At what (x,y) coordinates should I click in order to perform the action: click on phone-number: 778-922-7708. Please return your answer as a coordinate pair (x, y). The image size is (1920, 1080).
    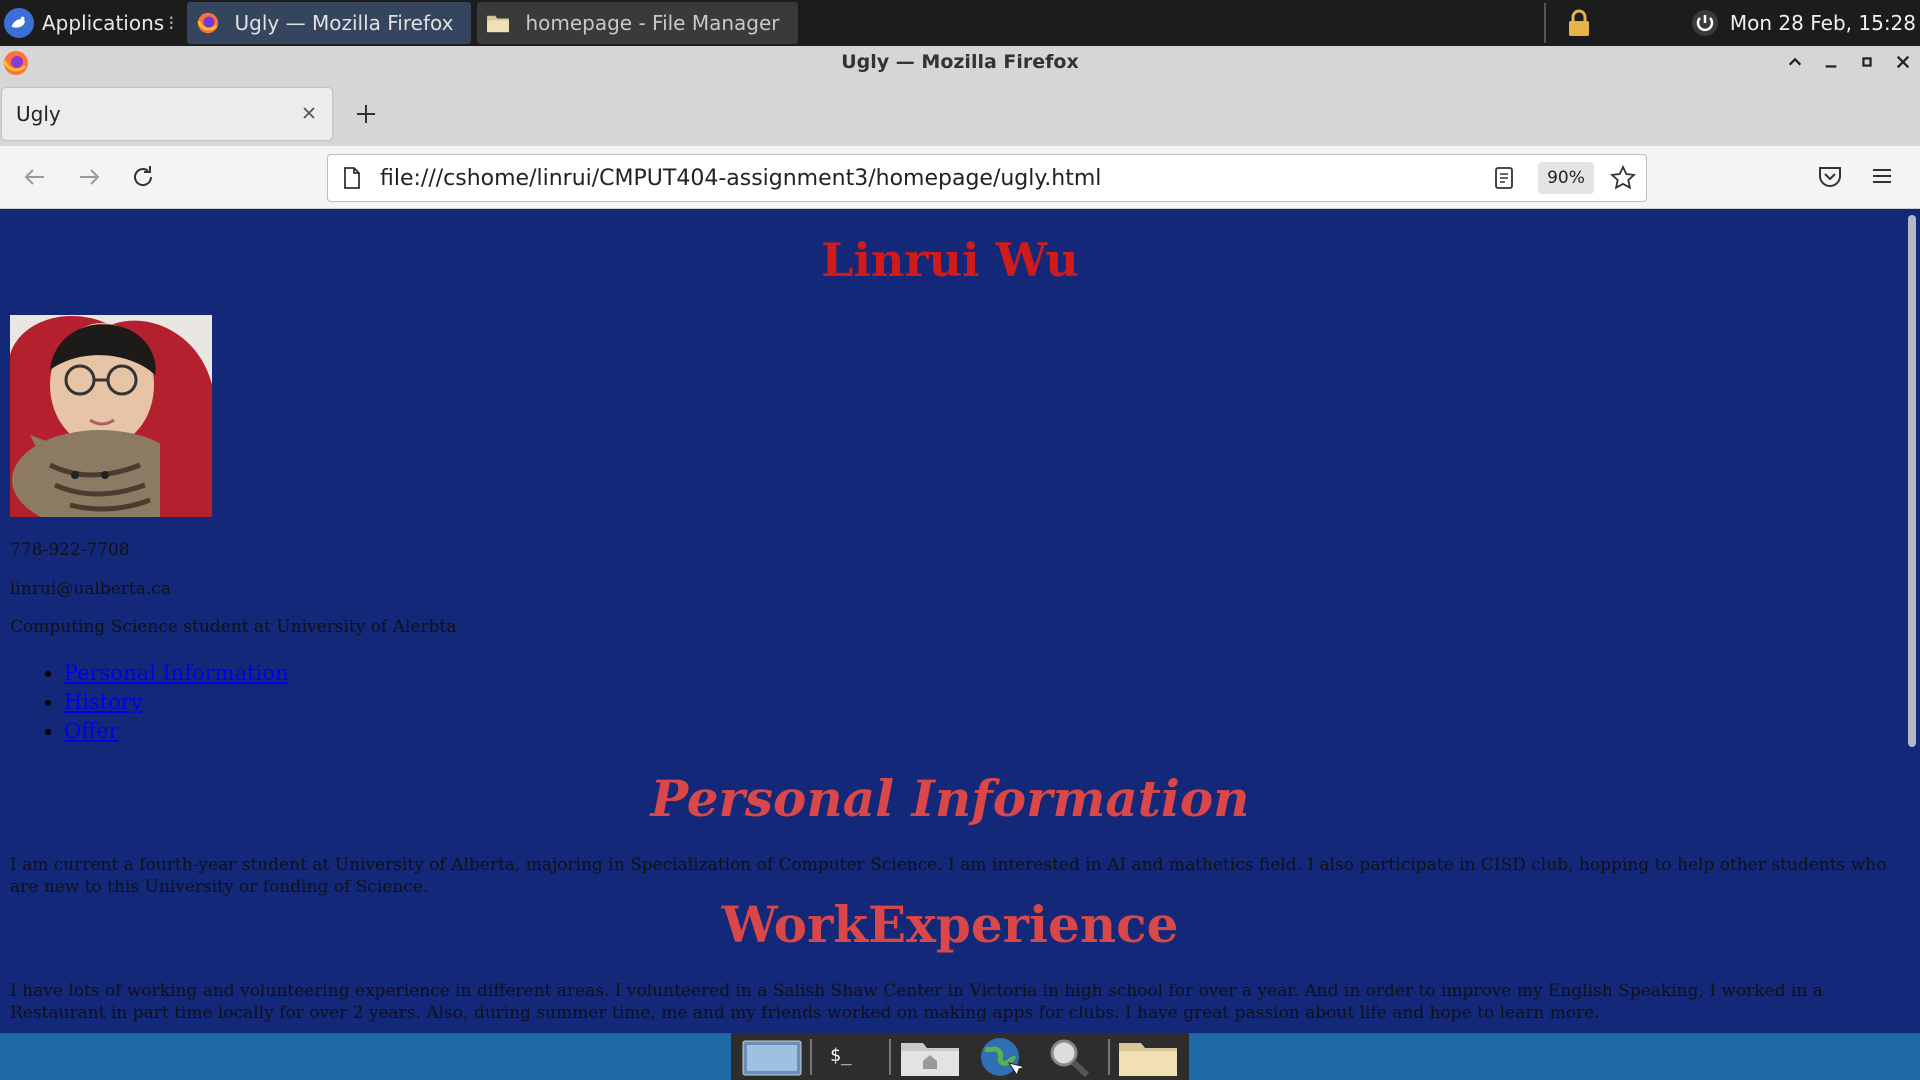
    Looking at the image, I should click on (70, 550).